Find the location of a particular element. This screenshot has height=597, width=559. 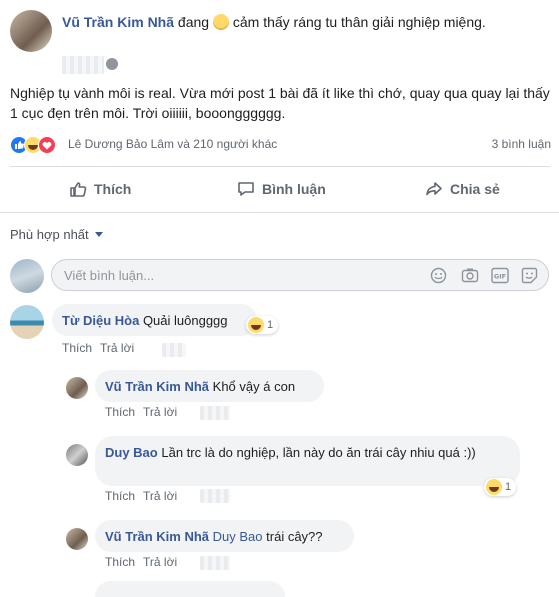

svg-text: GIF is located at coordinates (500, 277).